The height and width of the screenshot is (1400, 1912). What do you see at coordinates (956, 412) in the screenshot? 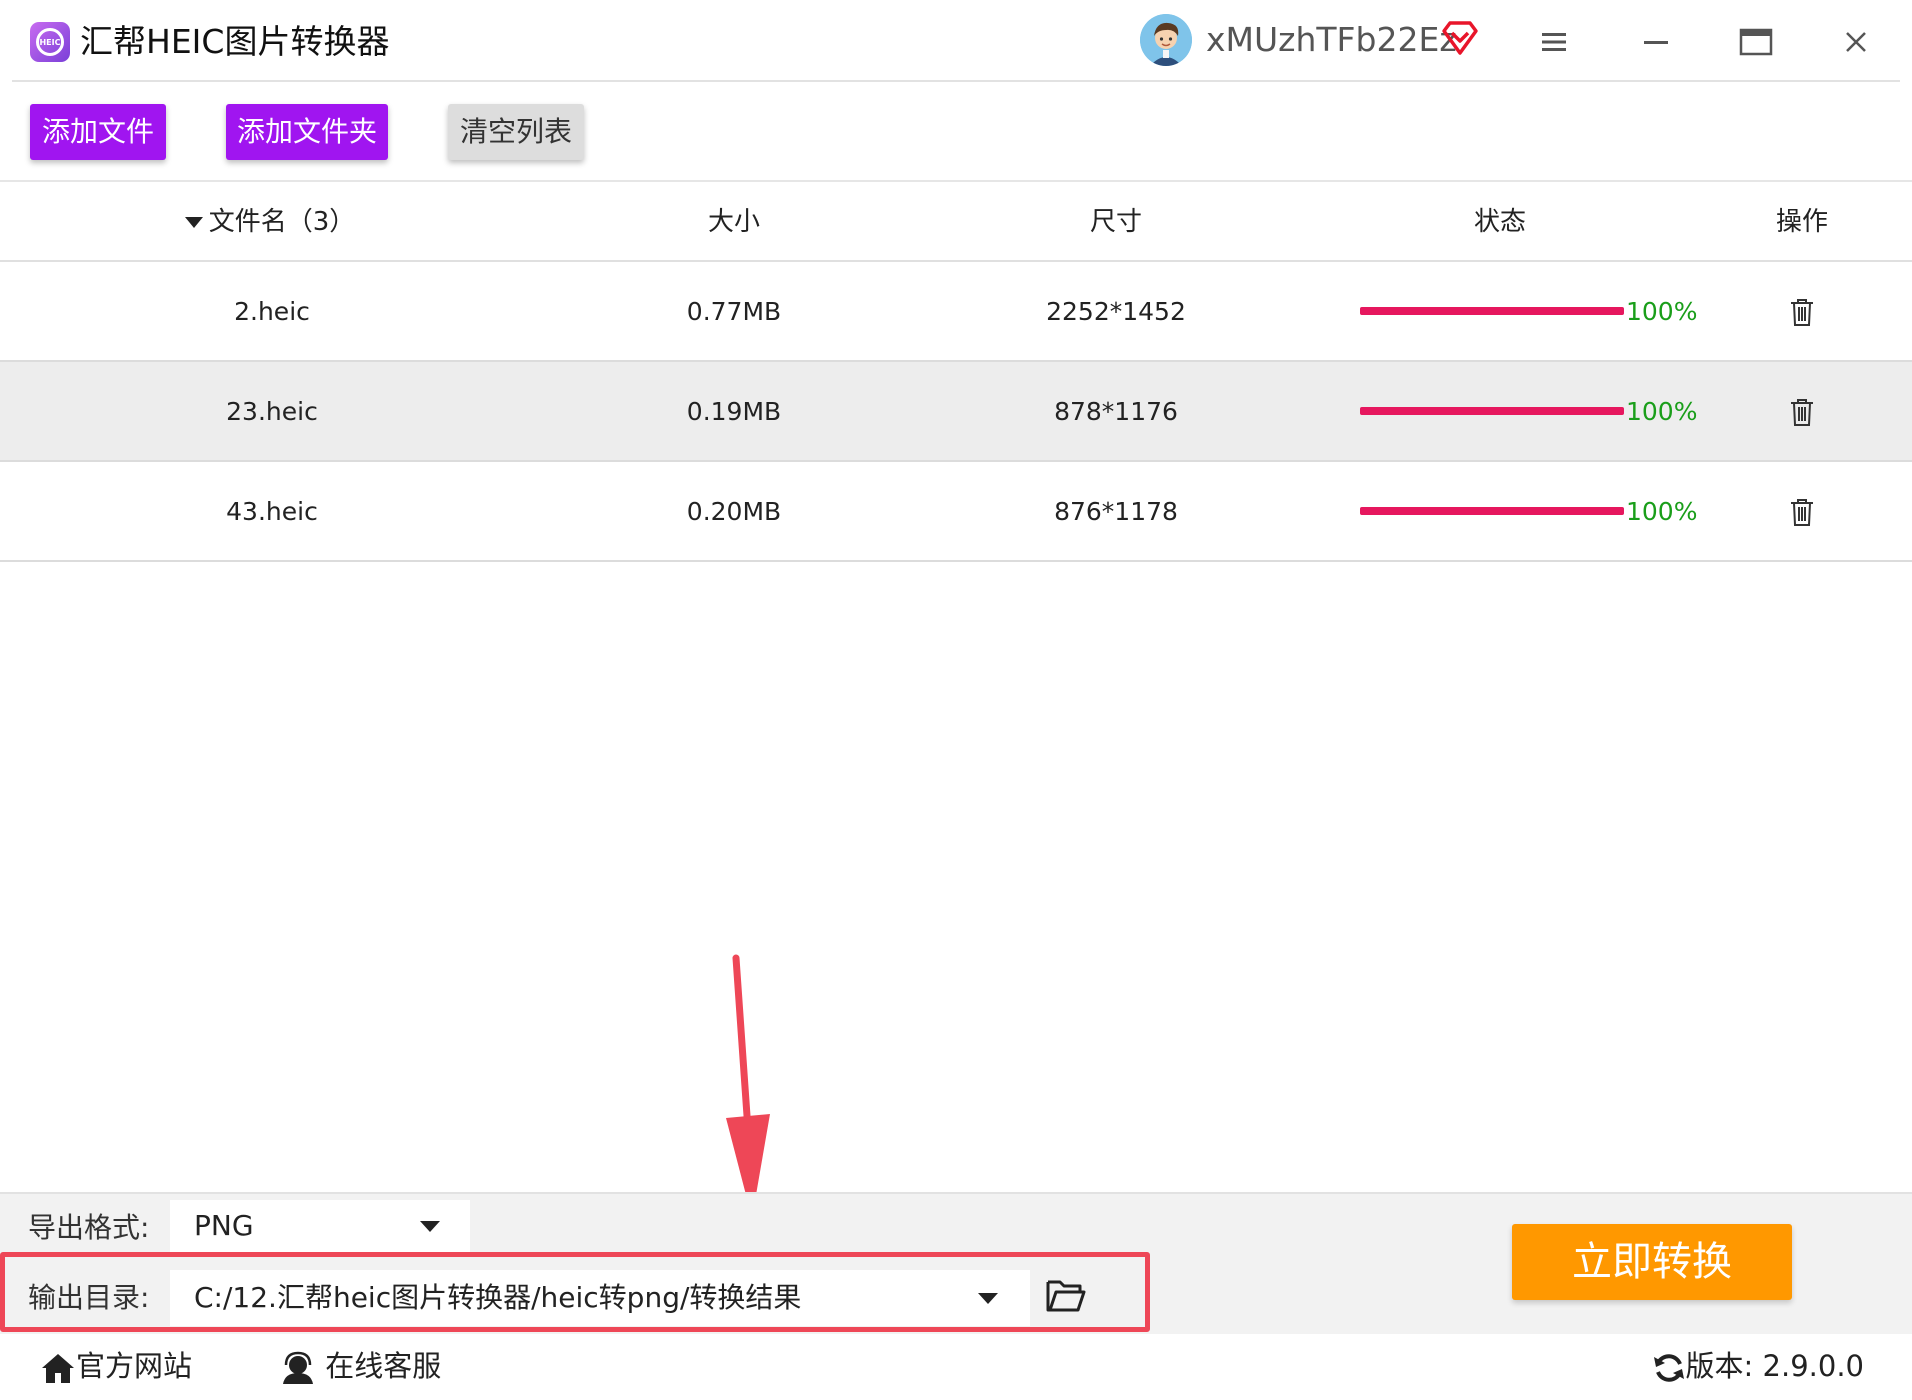
I see `table-row: 23.heic 0.19MB 878*1176 100%` at bounding box center [956, 412].